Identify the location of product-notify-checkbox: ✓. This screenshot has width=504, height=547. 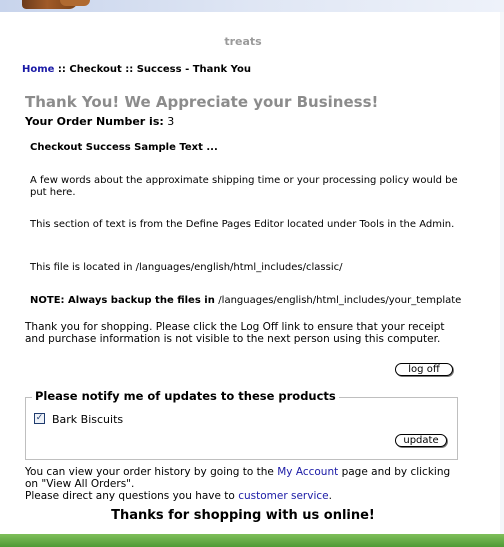
(39, 418).